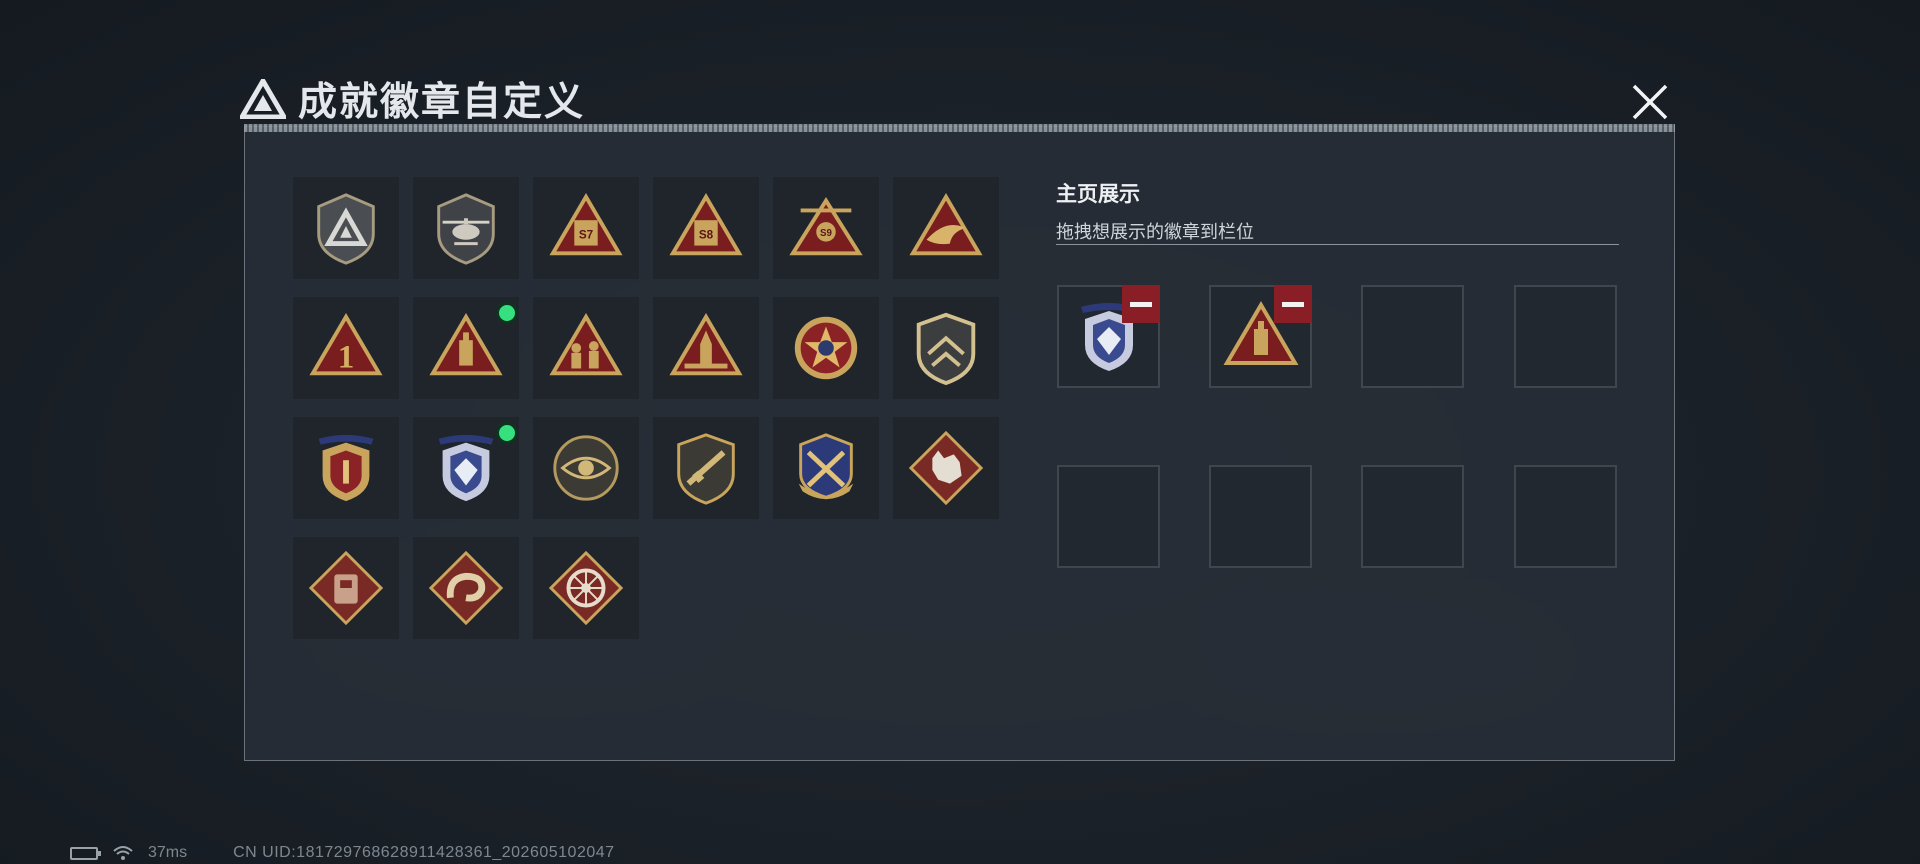 This screenshot has width=1920, height=864. What do you see at coordinates (586, 344) in the screenshot?
I see `soldiers-triangle-icon` at bounding box center [586, 344].